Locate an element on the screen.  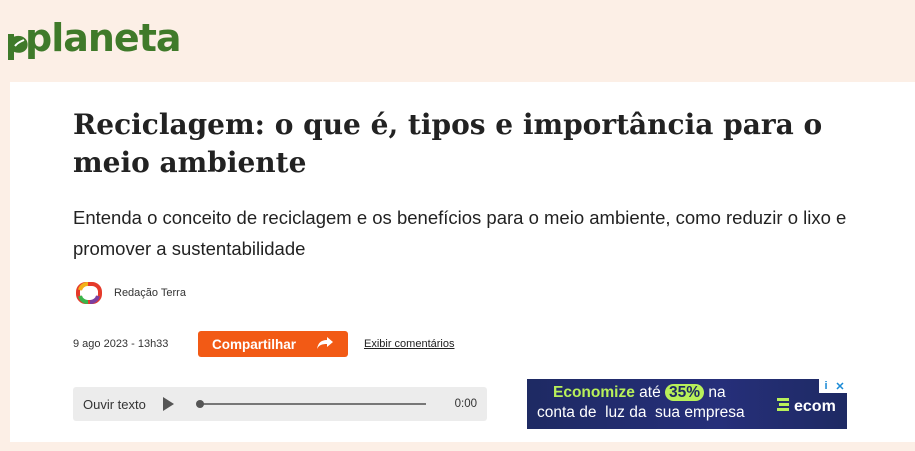
show-comments-link: Exibir comentários is located at coordinates (409, 344).